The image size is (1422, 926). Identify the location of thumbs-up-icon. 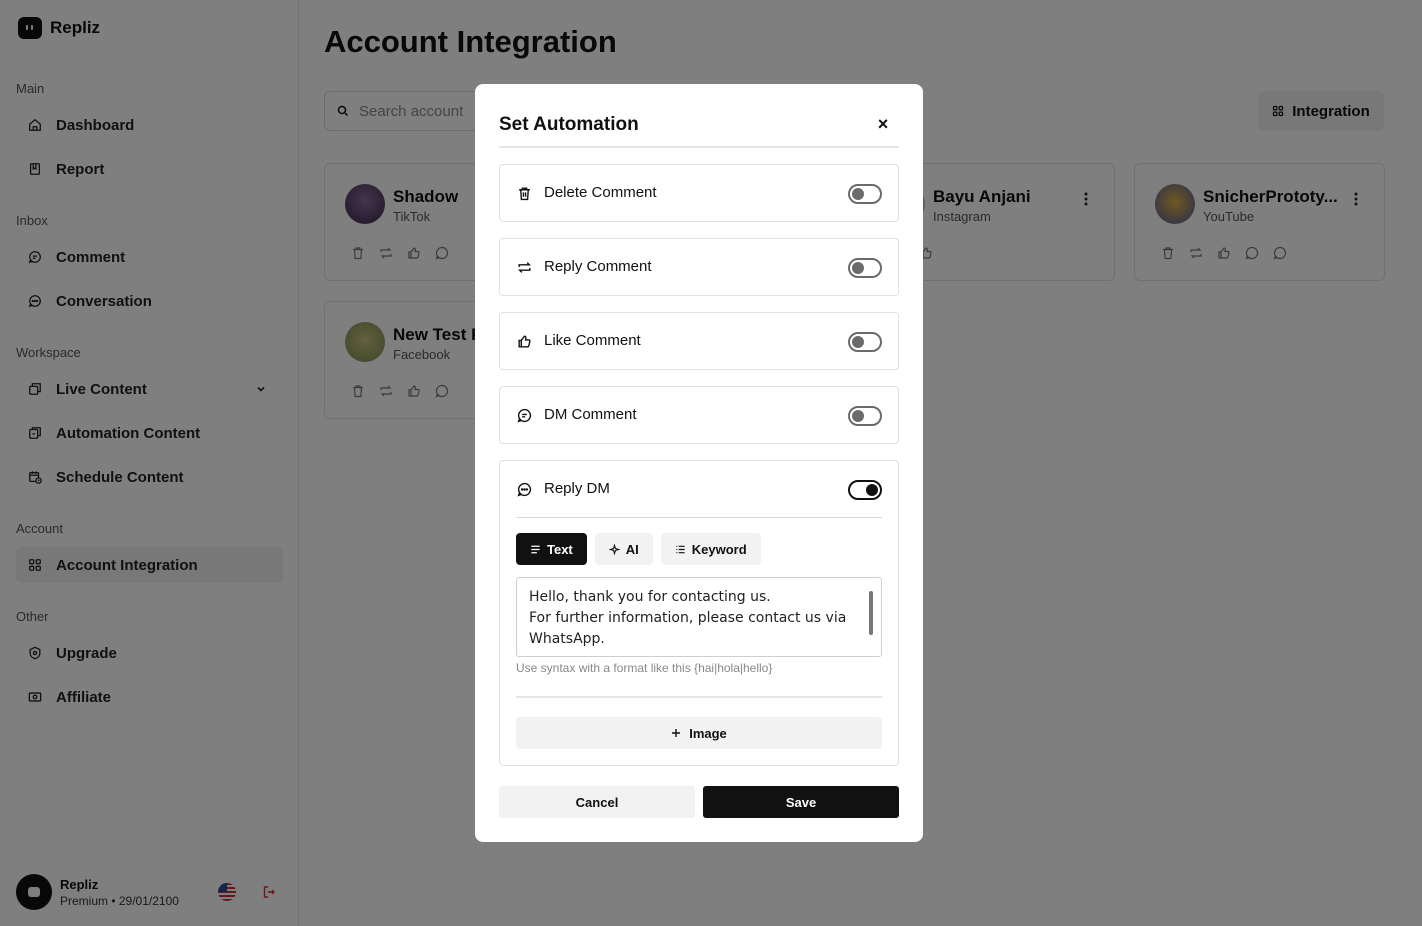
(524, 341).